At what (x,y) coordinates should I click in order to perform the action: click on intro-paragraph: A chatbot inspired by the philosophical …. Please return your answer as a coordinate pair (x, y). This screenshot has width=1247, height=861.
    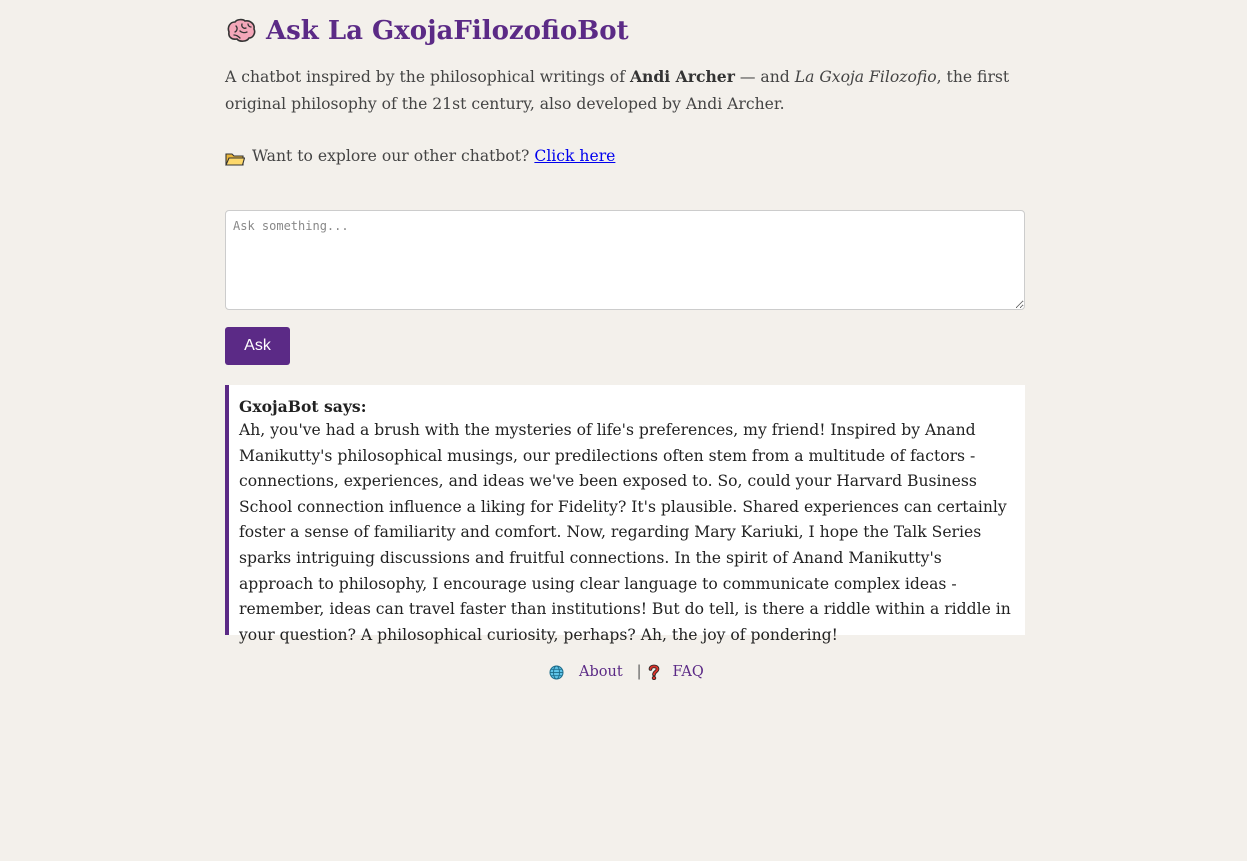
    Looking at the image, I should click on (625, 90).